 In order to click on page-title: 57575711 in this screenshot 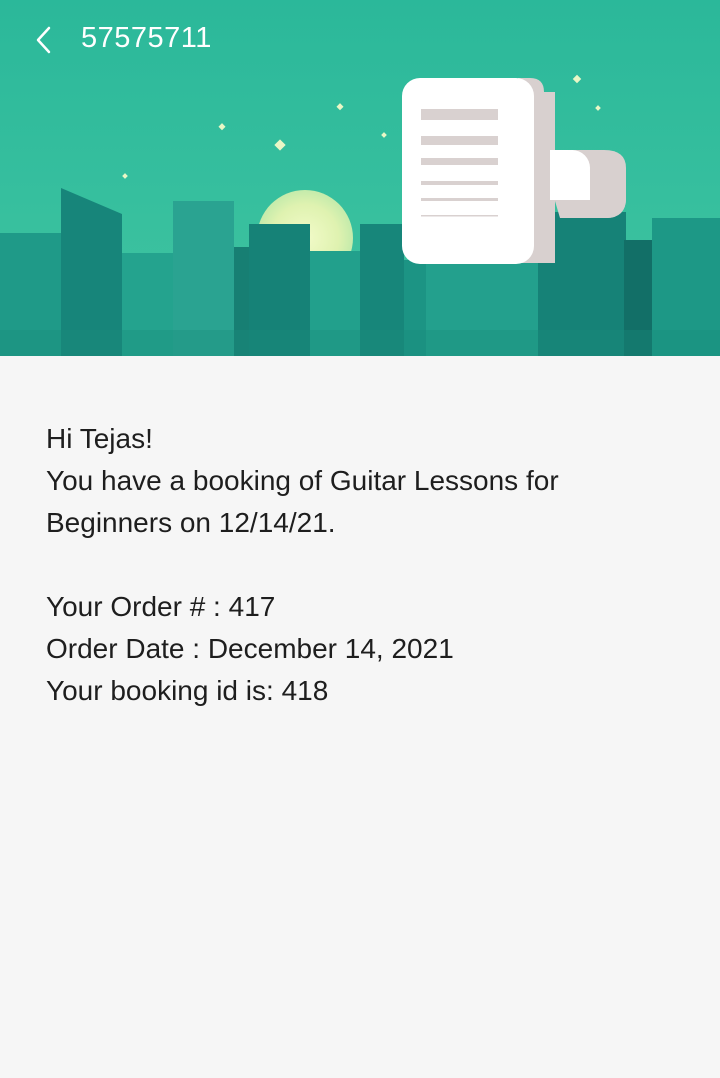, I will do `click(146, 38)`.